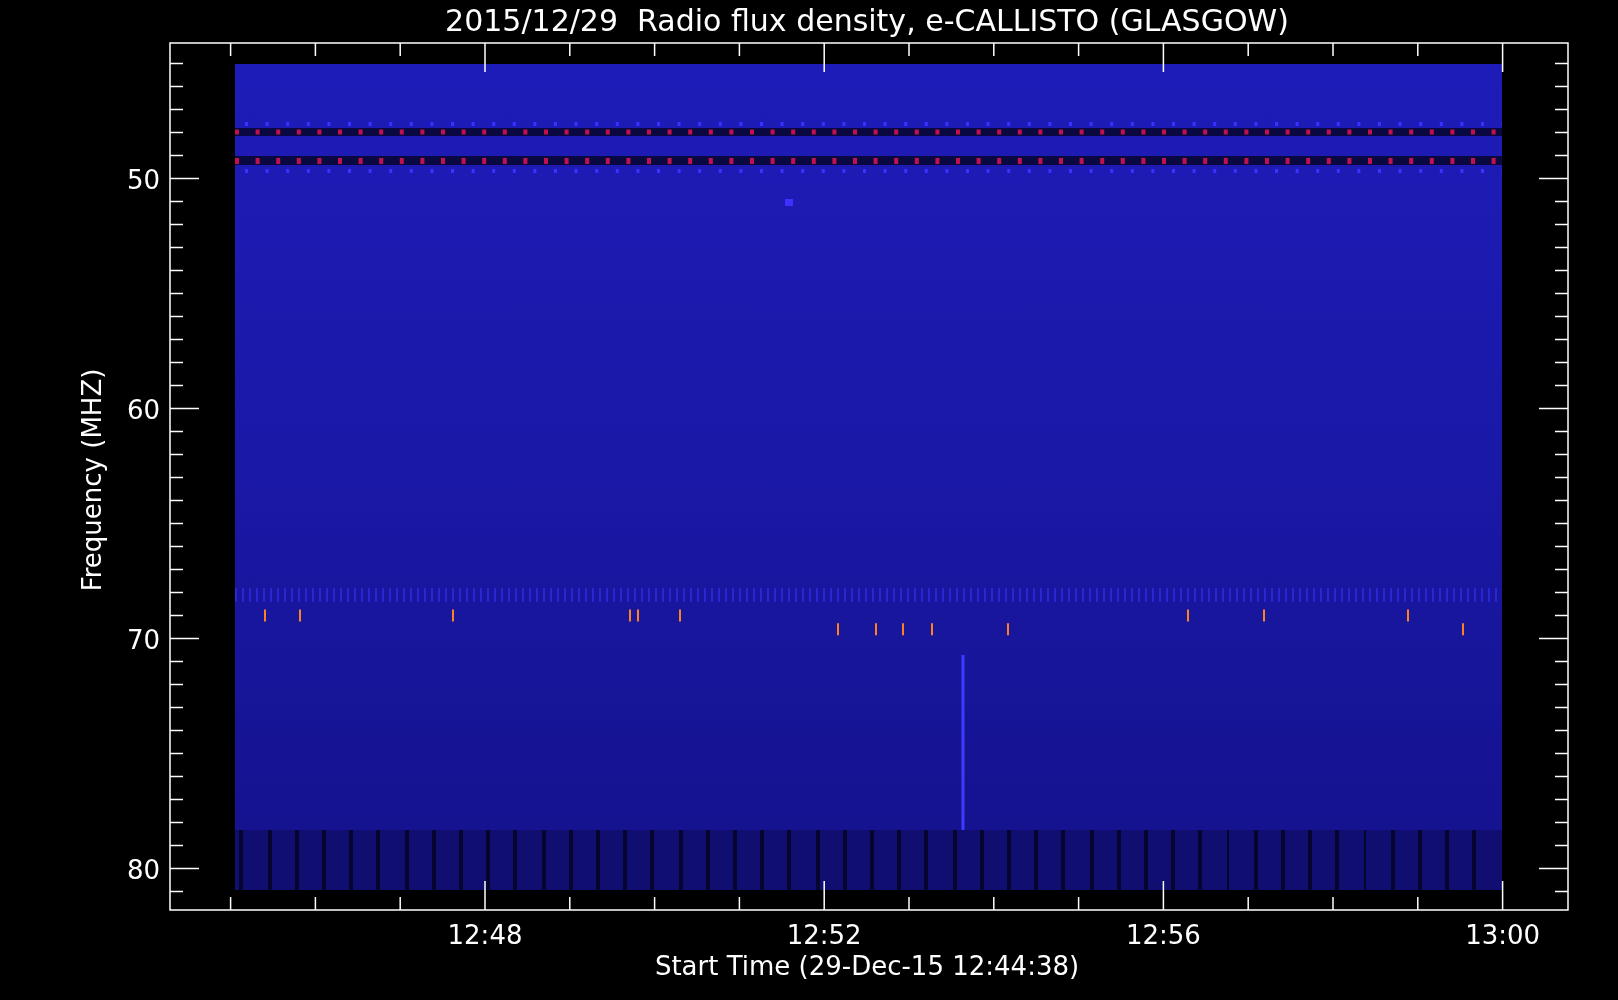 This screenshot has width=1618, height=1000. What do you see at coordinates (143, 179) in the screenshot?
I see `tick-label: 50` at bounding box center [143, 179].